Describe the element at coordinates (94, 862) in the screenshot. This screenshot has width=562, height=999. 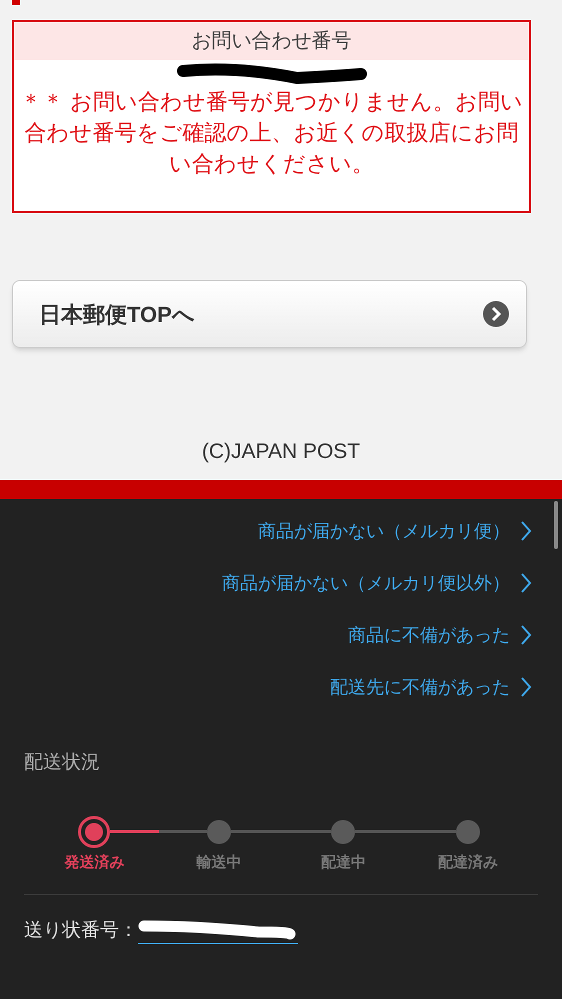
I see `step-label: 発送済み` at that location.